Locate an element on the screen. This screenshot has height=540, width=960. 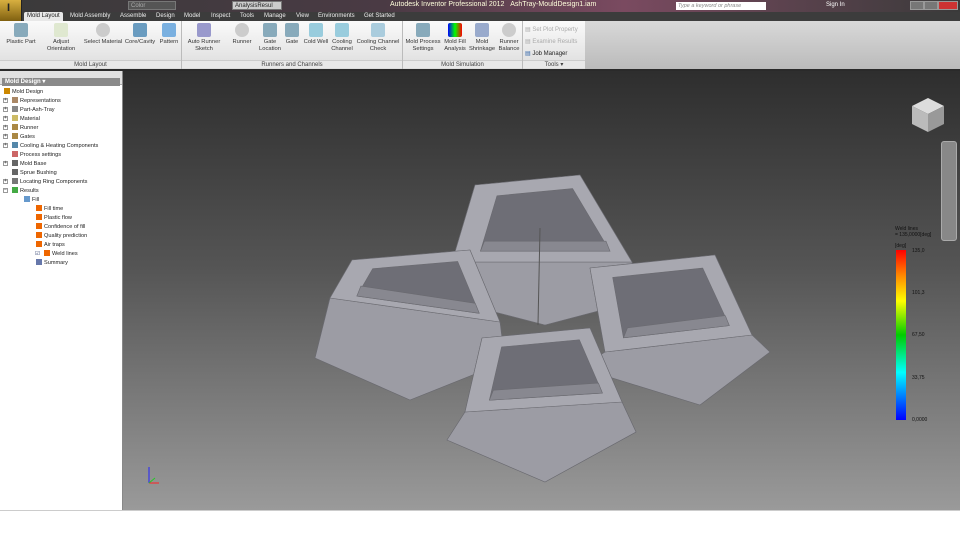
maximize-button is located at coordinates (931, 5).